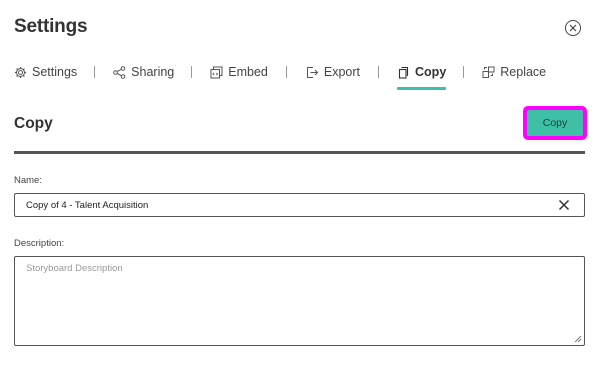 The image size is (600, 370). I want to click on close-icon, so click(573, 28).